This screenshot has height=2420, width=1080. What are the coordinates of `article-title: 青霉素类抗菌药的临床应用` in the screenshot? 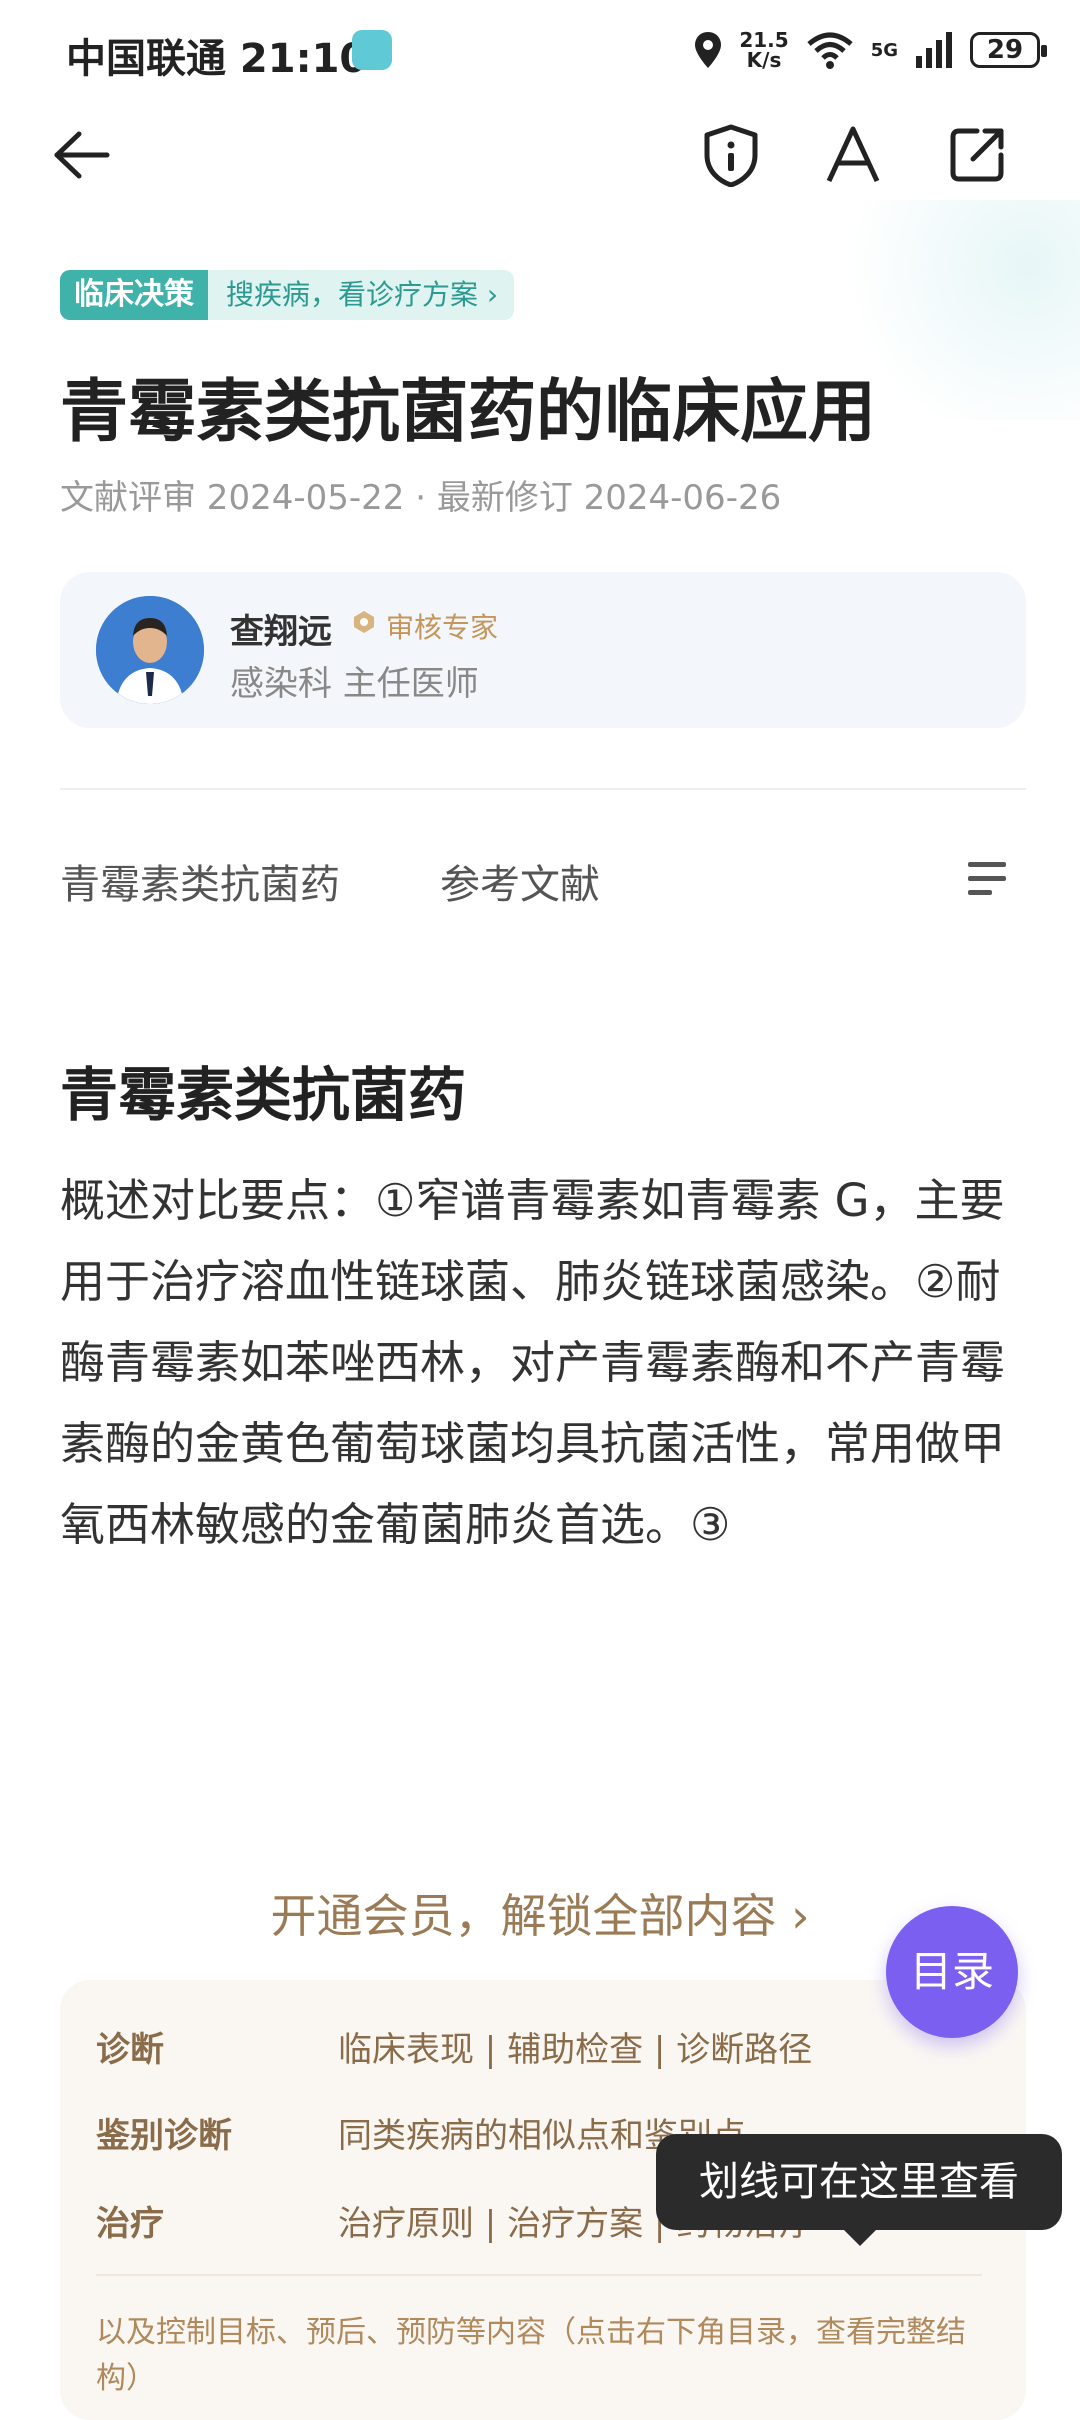 It's located at (468, 412).